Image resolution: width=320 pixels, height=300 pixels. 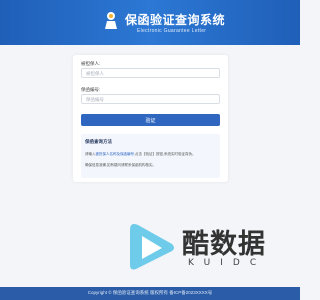 What do you see at coordinates (165, 154) in the screenshot?
I see `instructions-line-1-suffix: ,点击【验证】按钮,系统实时验证真伪。` at bounding box center [165, 154].